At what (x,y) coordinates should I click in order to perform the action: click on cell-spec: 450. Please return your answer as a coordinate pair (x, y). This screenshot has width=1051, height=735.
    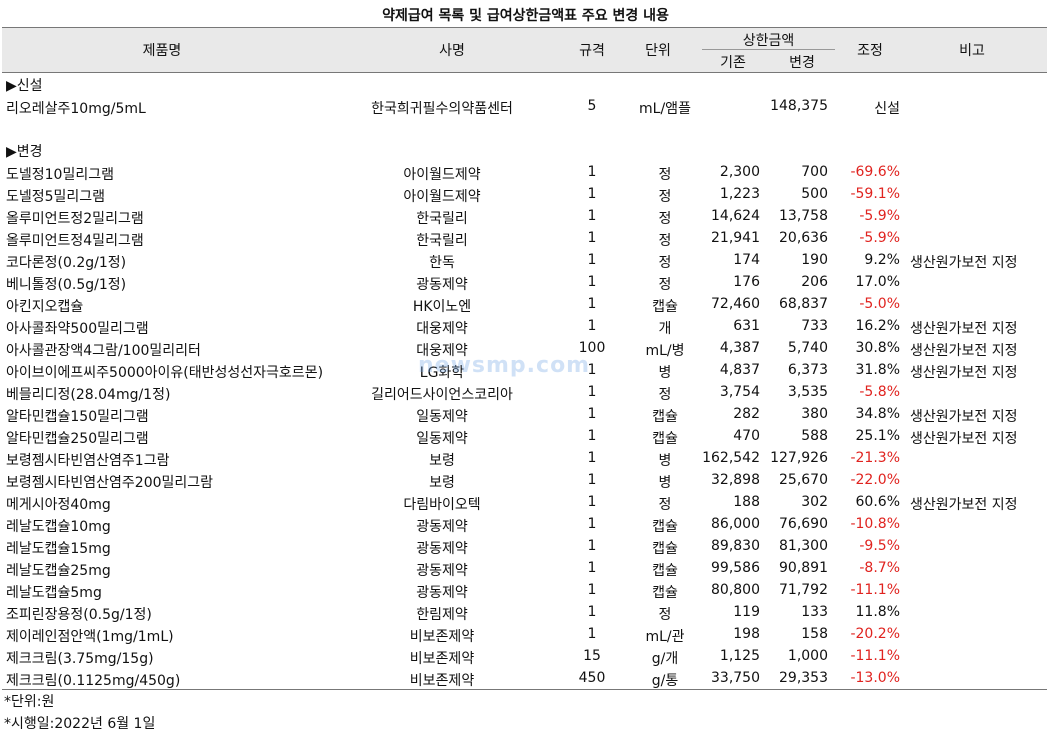
    Looking at the image, I should click on (592, 678).